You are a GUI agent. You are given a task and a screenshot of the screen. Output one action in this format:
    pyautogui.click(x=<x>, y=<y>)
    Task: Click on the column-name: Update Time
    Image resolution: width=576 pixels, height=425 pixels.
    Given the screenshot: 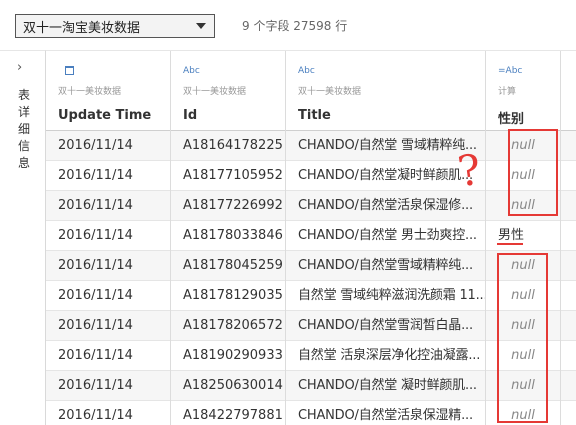 What is the action you would take?
    pyautogui.click(x=105, y=115)
    